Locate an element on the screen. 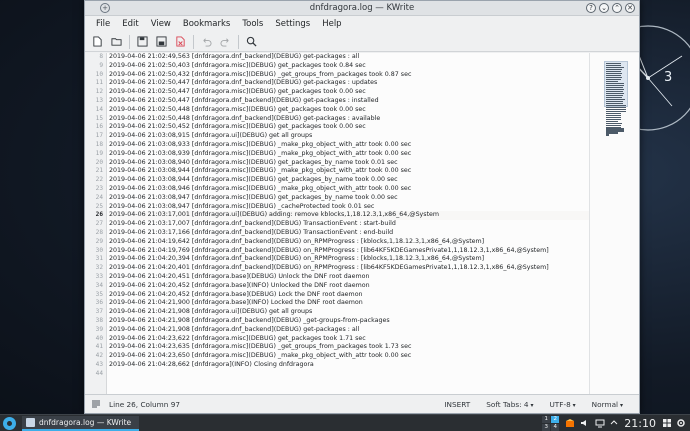 This screenshot has height=431, width=690. line-number: 15 is located at coordinates (99, 118).